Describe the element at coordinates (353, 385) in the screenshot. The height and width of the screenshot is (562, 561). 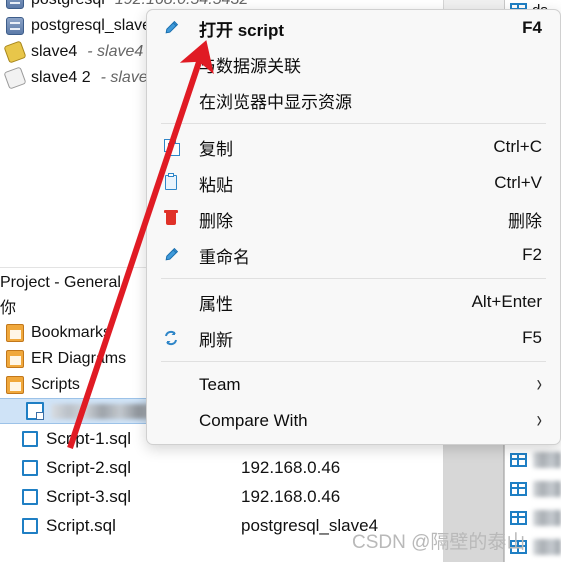
I see `menu-item: Team ›` at that location.